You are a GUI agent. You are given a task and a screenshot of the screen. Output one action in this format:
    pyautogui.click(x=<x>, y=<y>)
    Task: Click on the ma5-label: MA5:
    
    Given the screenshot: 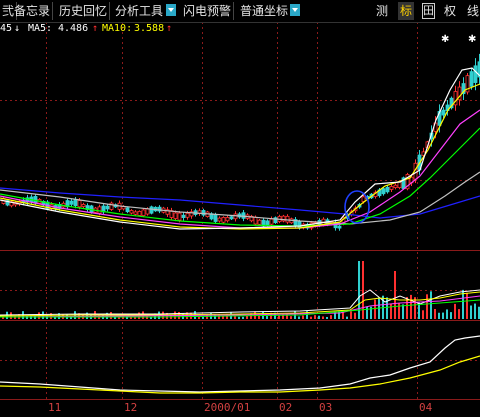 What is the action you would take?
    pyautogui.click(x=40, y=28)
    